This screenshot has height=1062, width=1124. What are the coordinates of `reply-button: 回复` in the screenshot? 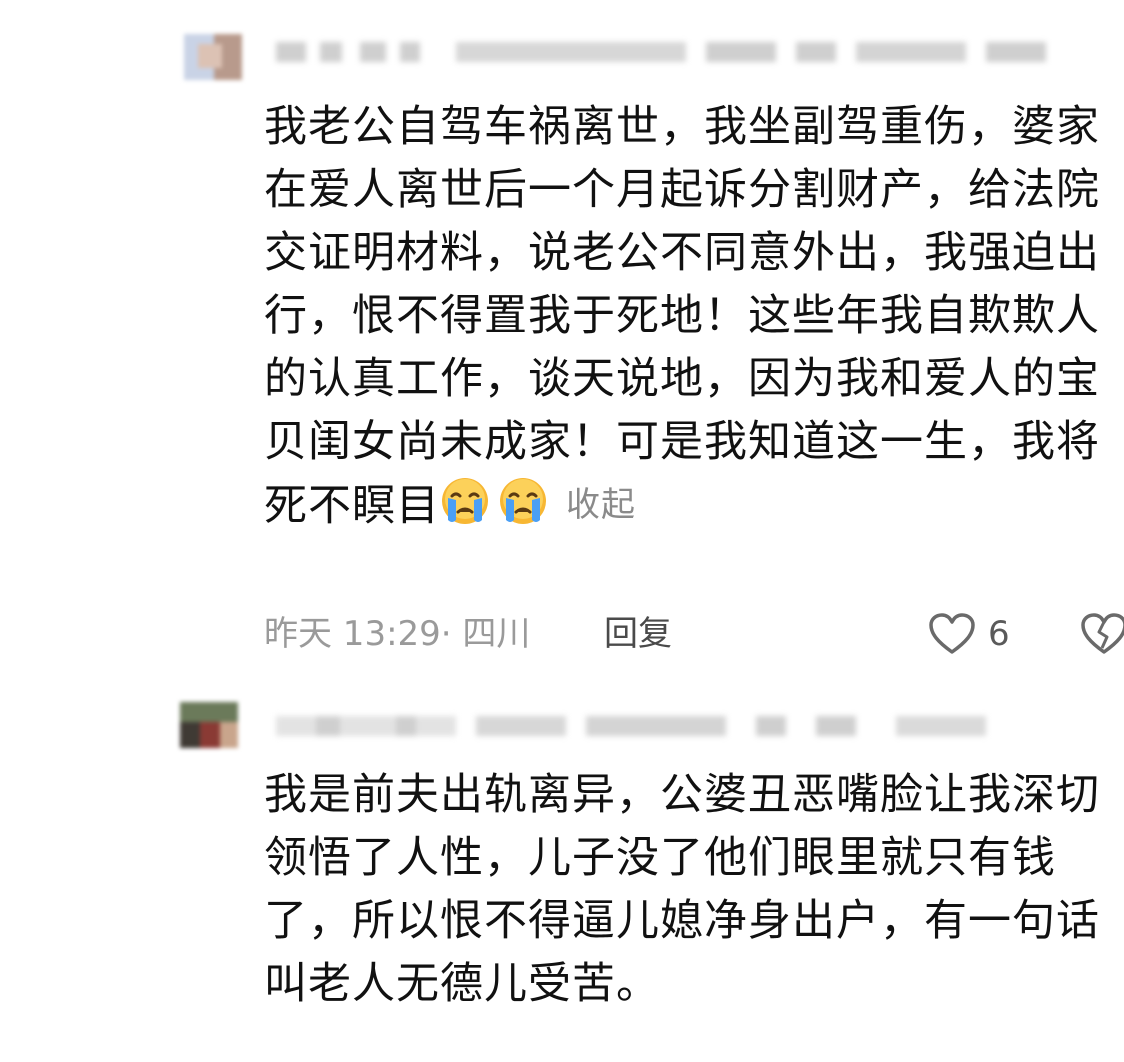 It's located at (638, 634).